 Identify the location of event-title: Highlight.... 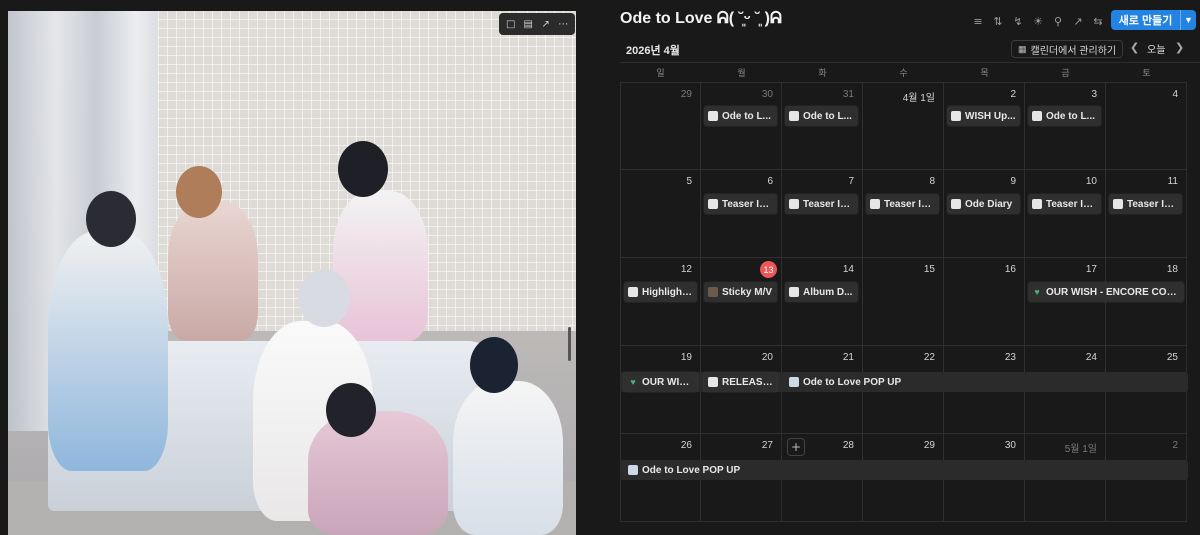
(667, 292).